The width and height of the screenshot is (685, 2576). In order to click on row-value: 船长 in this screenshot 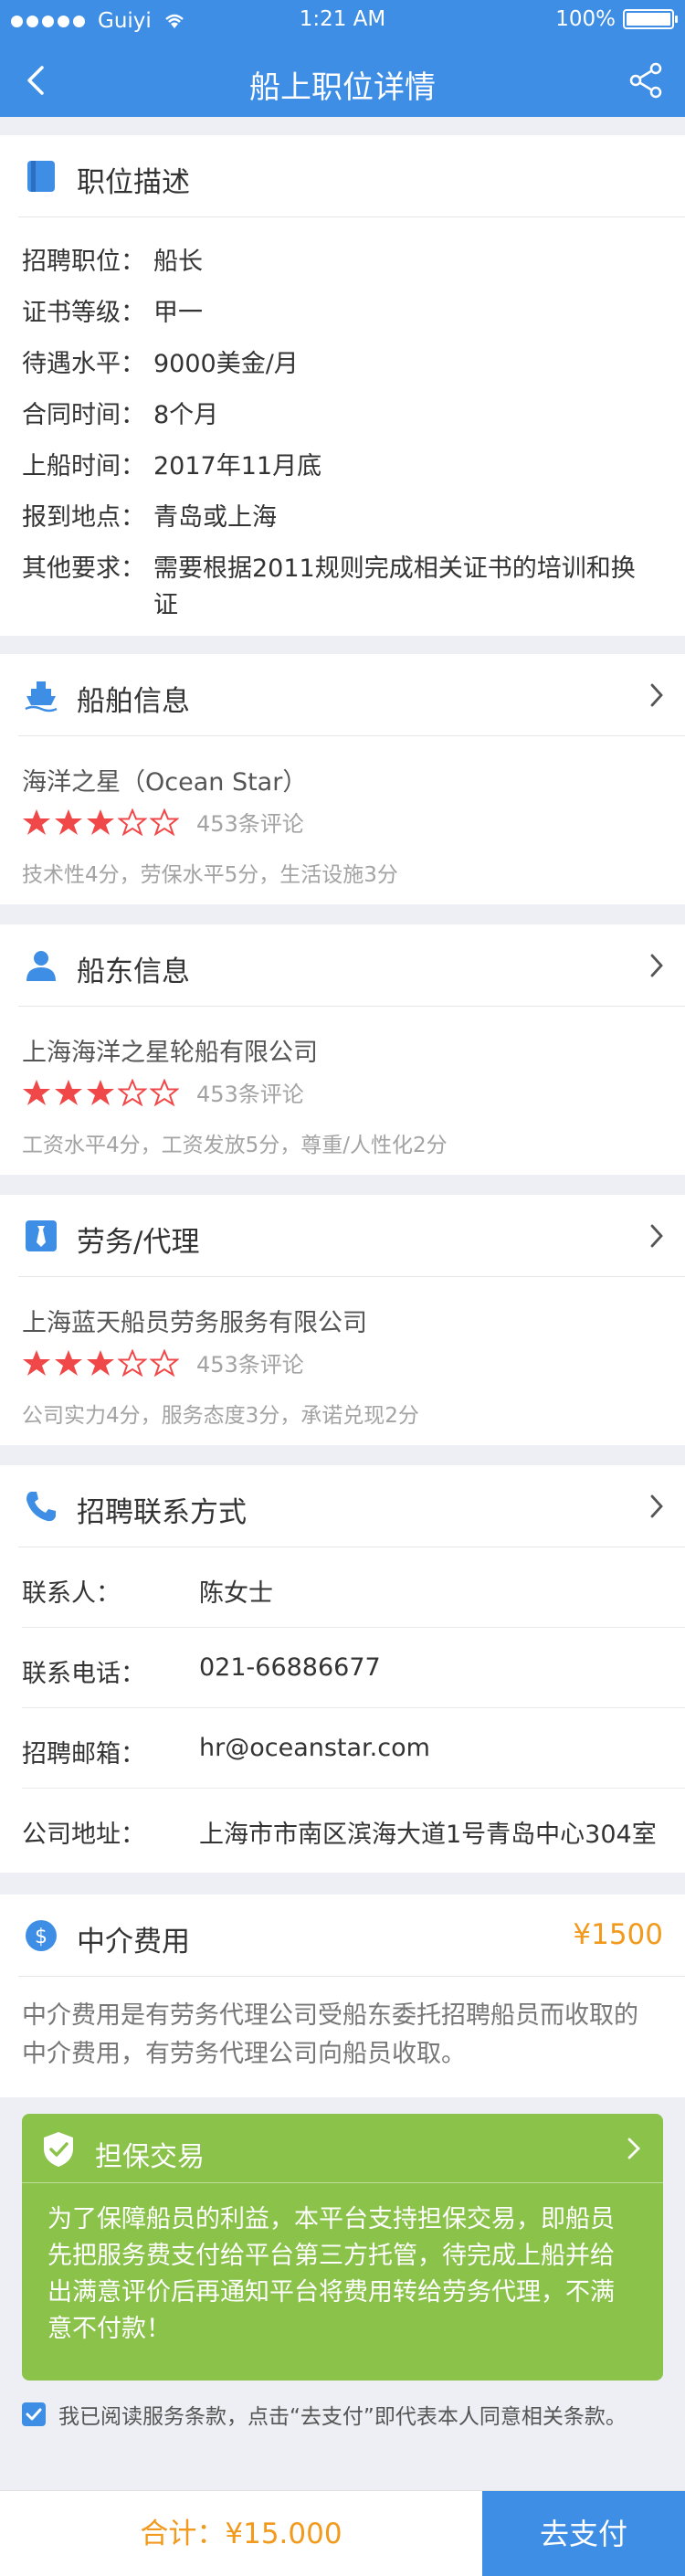, I will do `click(178, 262)`.